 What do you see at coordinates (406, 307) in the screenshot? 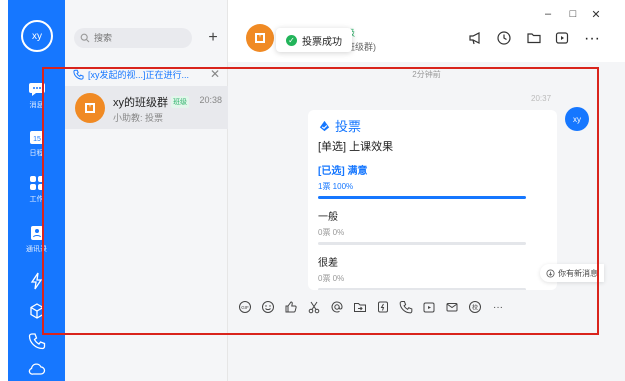
I see `call-icon` at bounding box center [406, 307].